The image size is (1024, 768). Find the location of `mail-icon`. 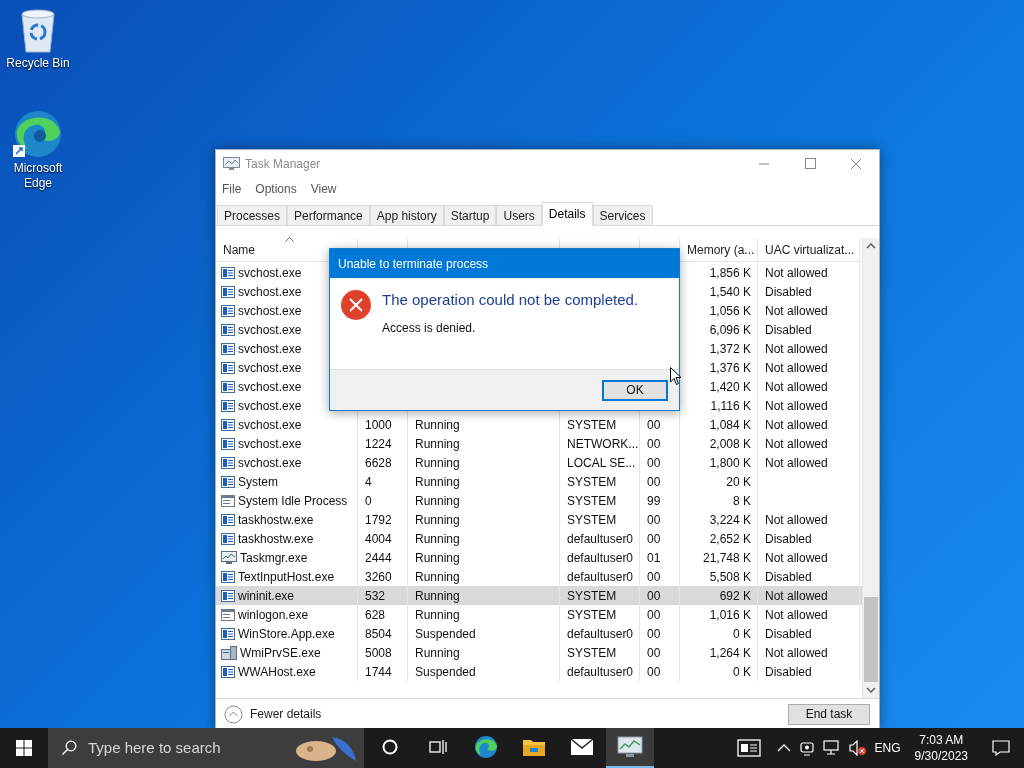

mail-icon is located at coordinates (582, 747).